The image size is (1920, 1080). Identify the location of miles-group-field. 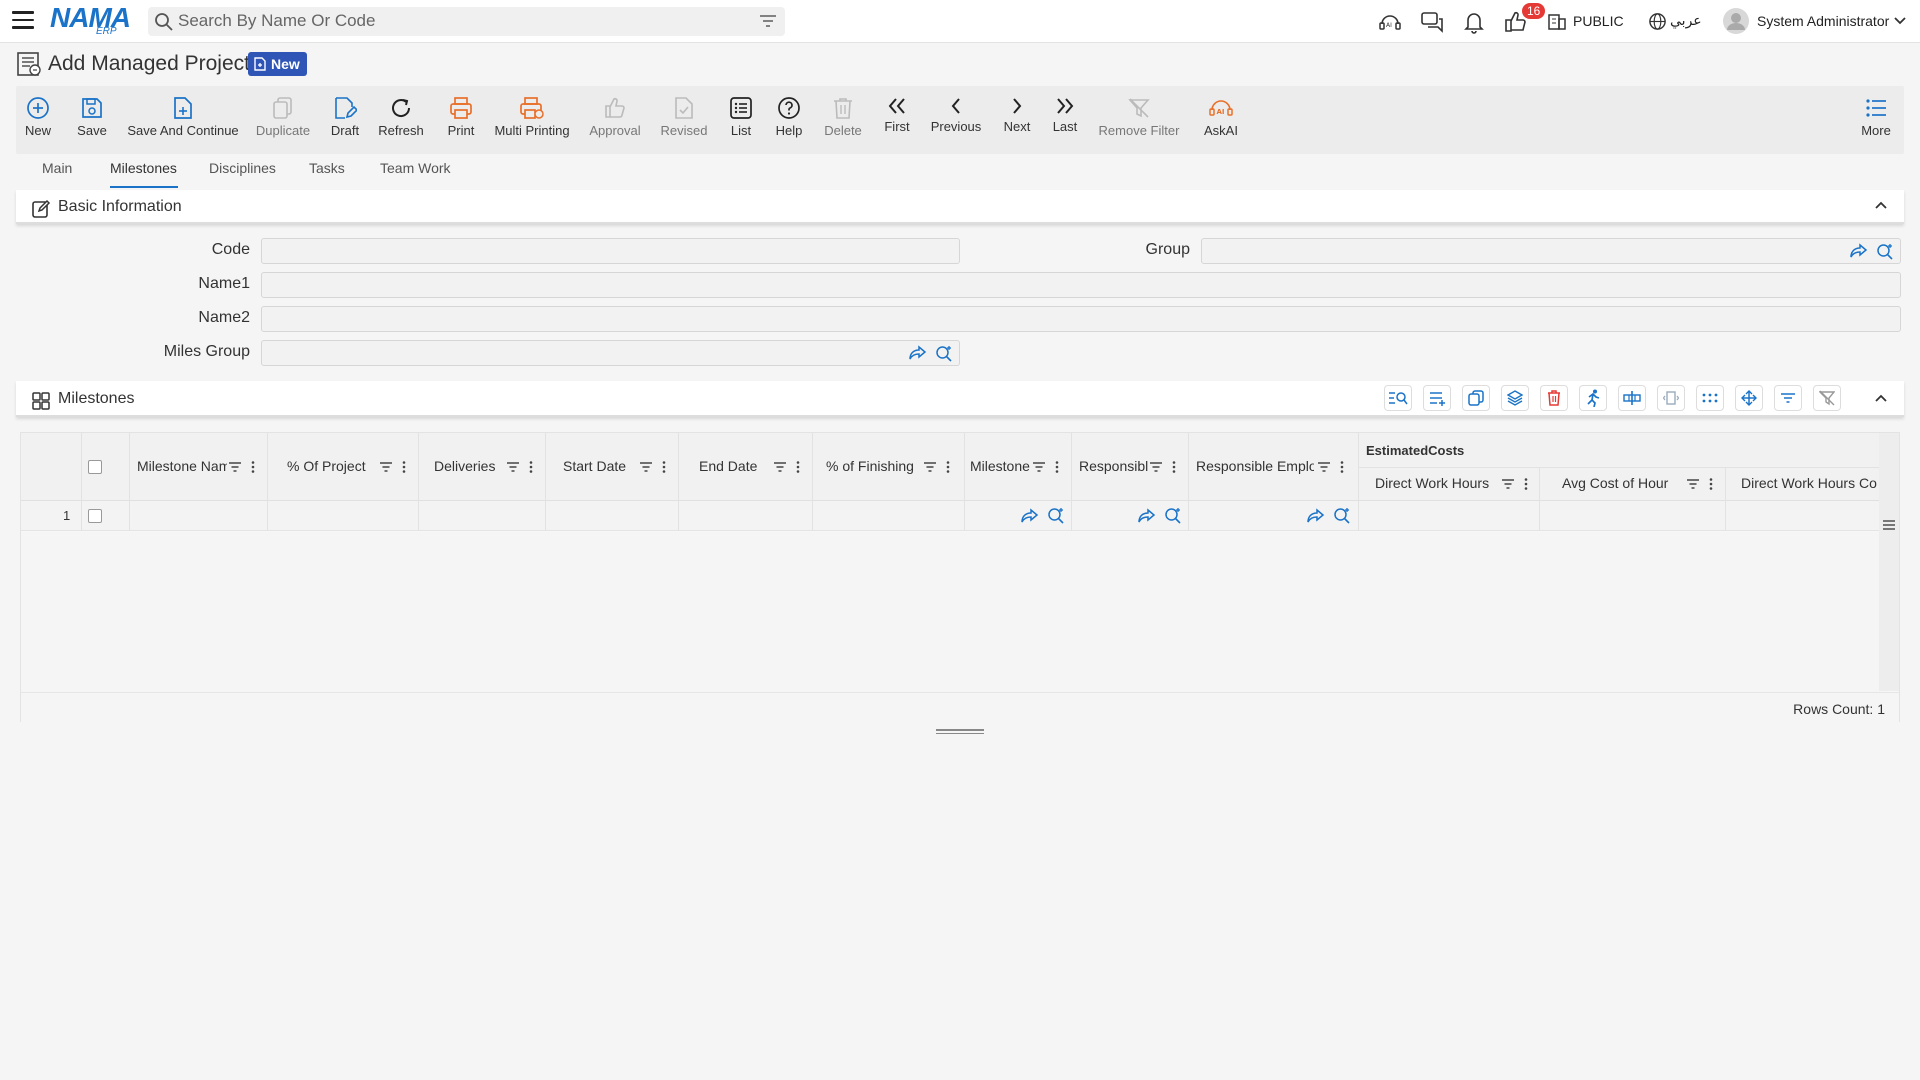
(610, 353).